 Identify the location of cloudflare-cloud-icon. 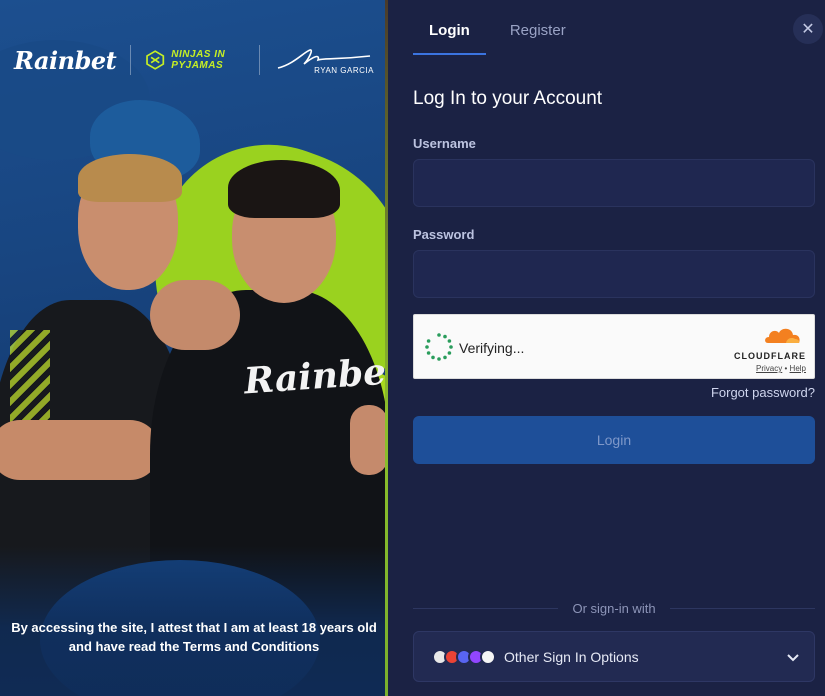
(782, 335).